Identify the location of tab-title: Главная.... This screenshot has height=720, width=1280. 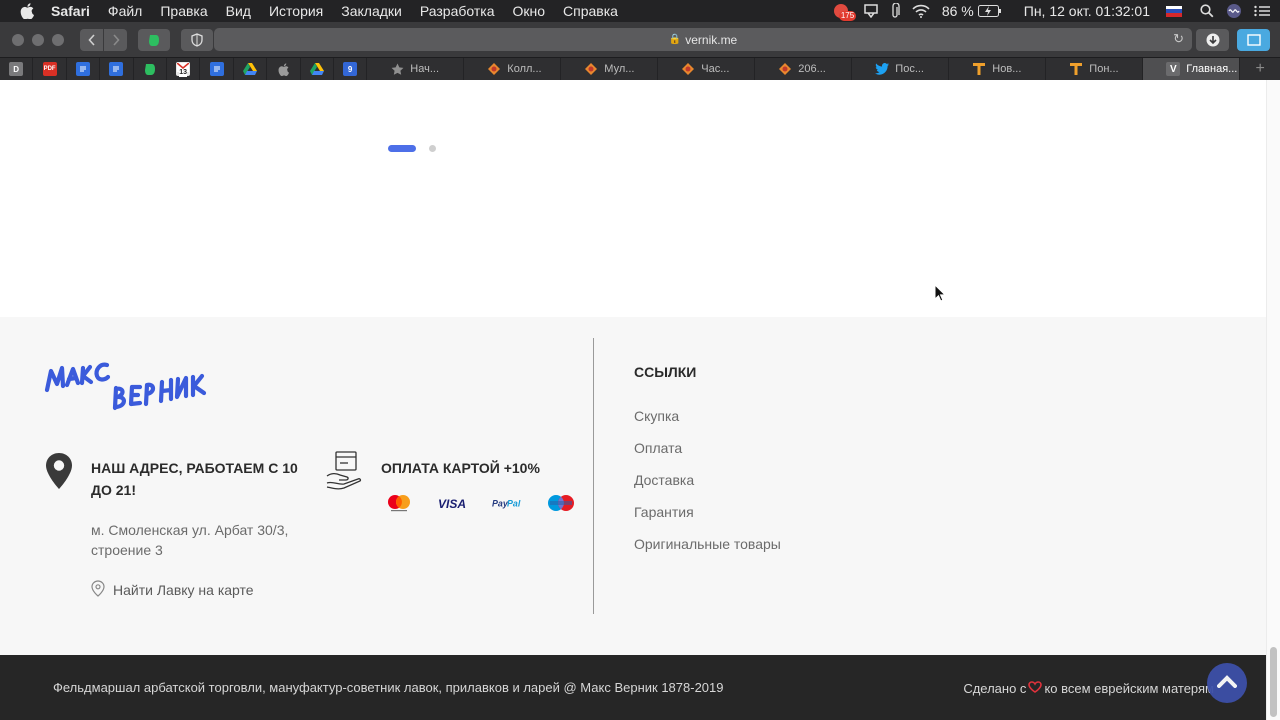
(1212, 69).